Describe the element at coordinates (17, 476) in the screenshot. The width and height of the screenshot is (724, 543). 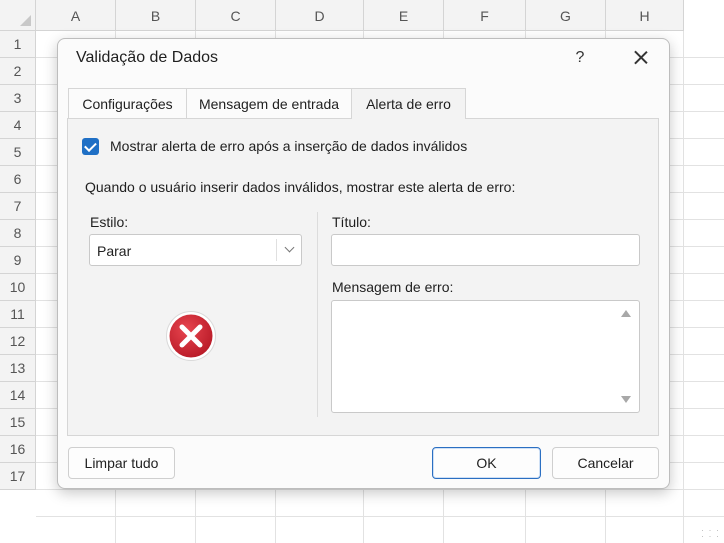
I see `row-header: 17` at that location.